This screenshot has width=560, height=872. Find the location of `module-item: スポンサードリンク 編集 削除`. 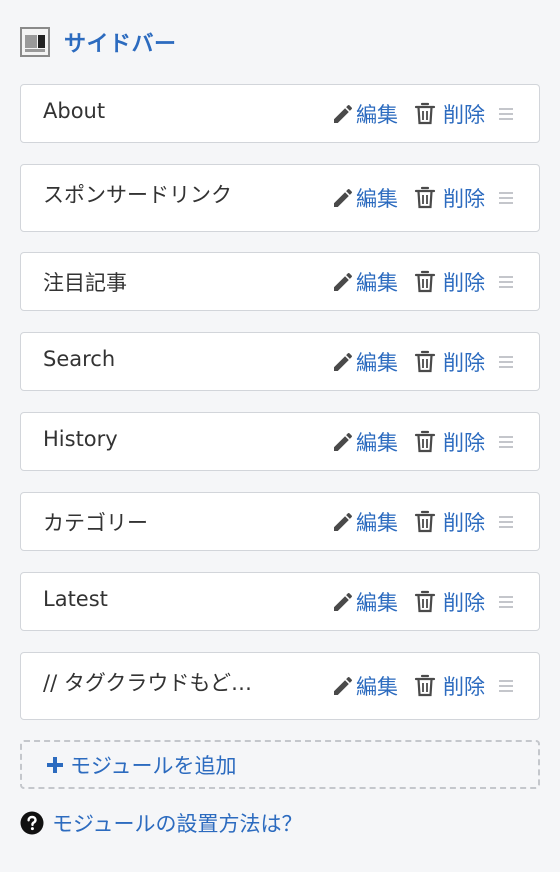

module-item: スポンサードリンク 編集 削除 is located at coordinates (280, 198).